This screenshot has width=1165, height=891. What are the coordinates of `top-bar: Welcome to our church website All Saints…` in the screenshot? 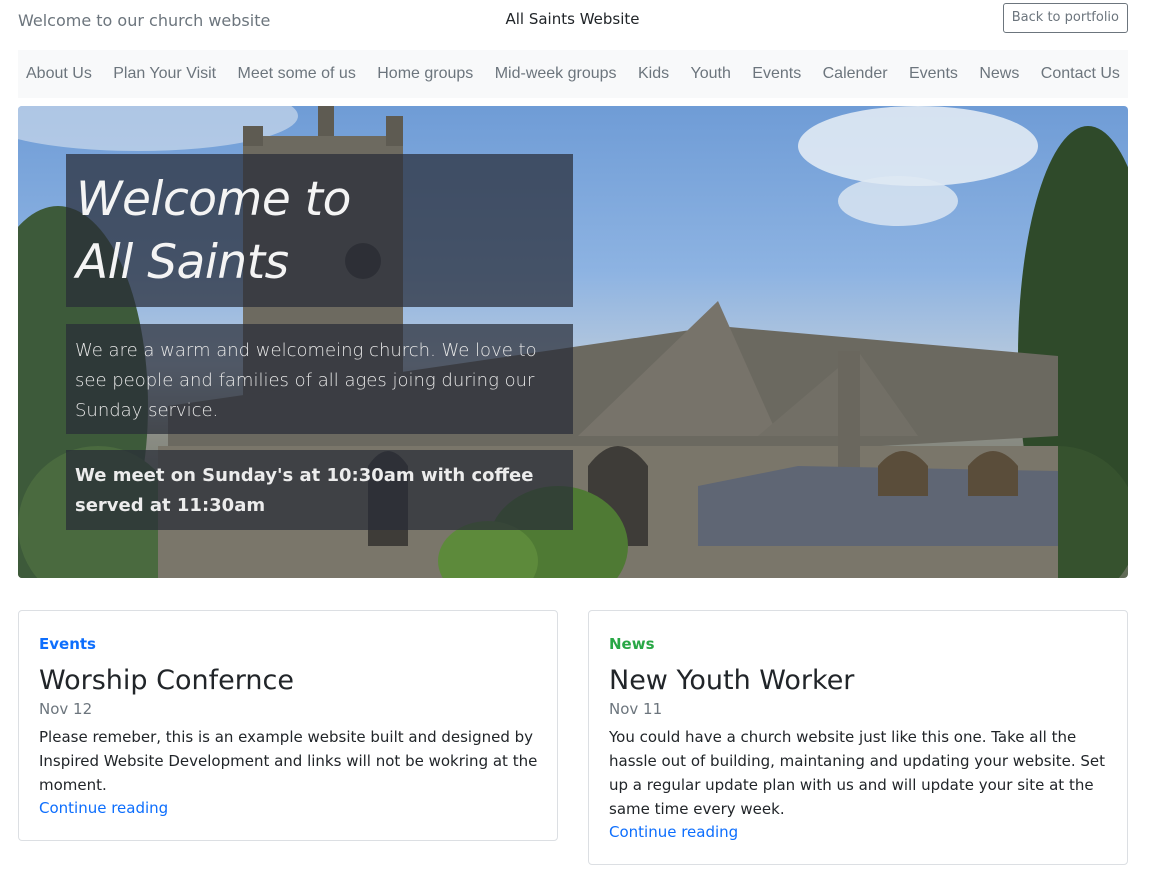 It's located at (582, 22).